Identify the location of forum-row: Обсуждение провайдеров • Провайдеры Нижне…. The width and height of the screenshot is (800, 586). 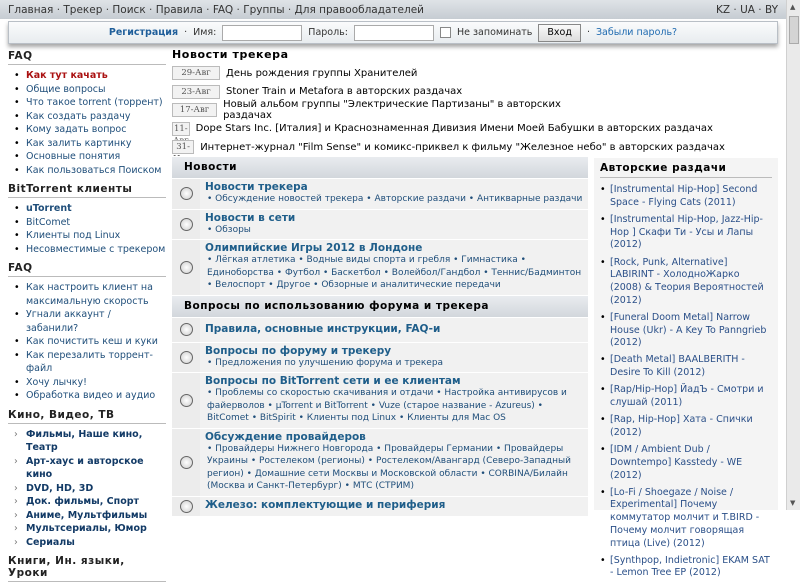
(380, 461).